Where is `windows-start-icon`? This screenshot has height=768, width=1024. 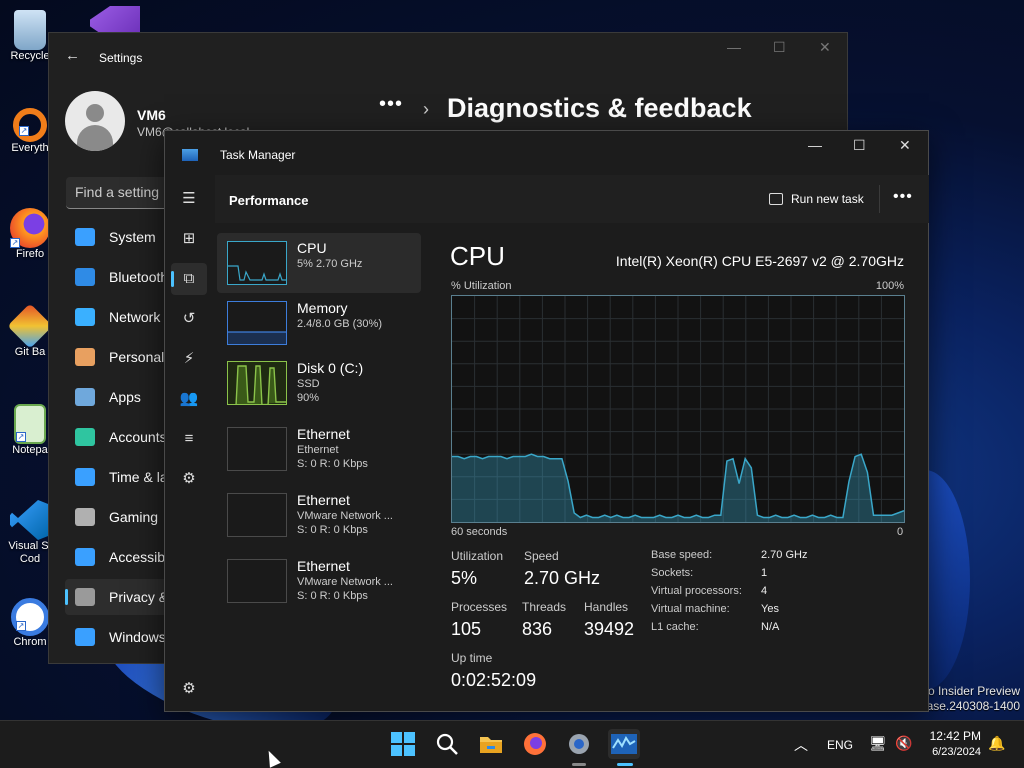
windows-start-icon is located at coordinates (404, 745).